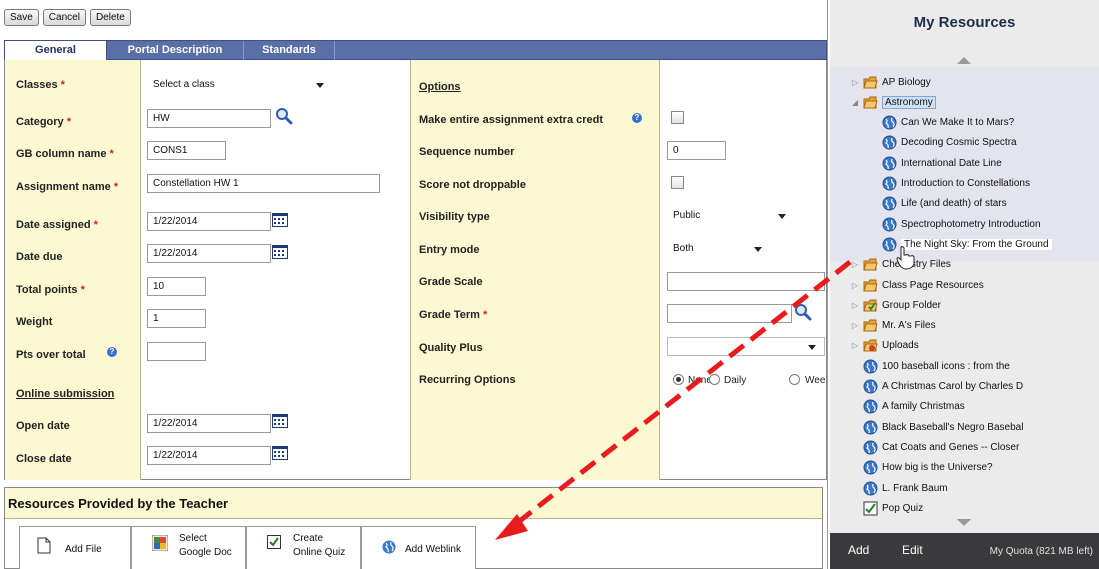  What do you see at coordinates (794, 379) in the screenshot?
I see `recurring-weekly-radio` at bounding box center [794, 379].